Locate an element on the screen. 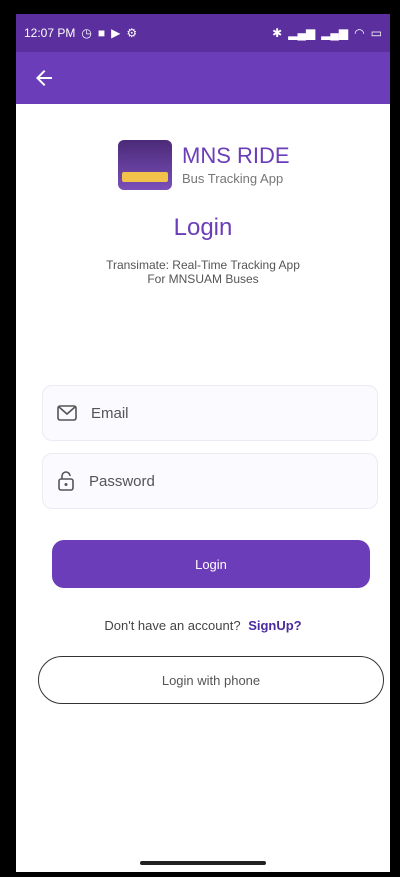 This screenshot has width=400, height=877. brand-subtitle: Bus Tracking App is located at coordinates (233, 178).